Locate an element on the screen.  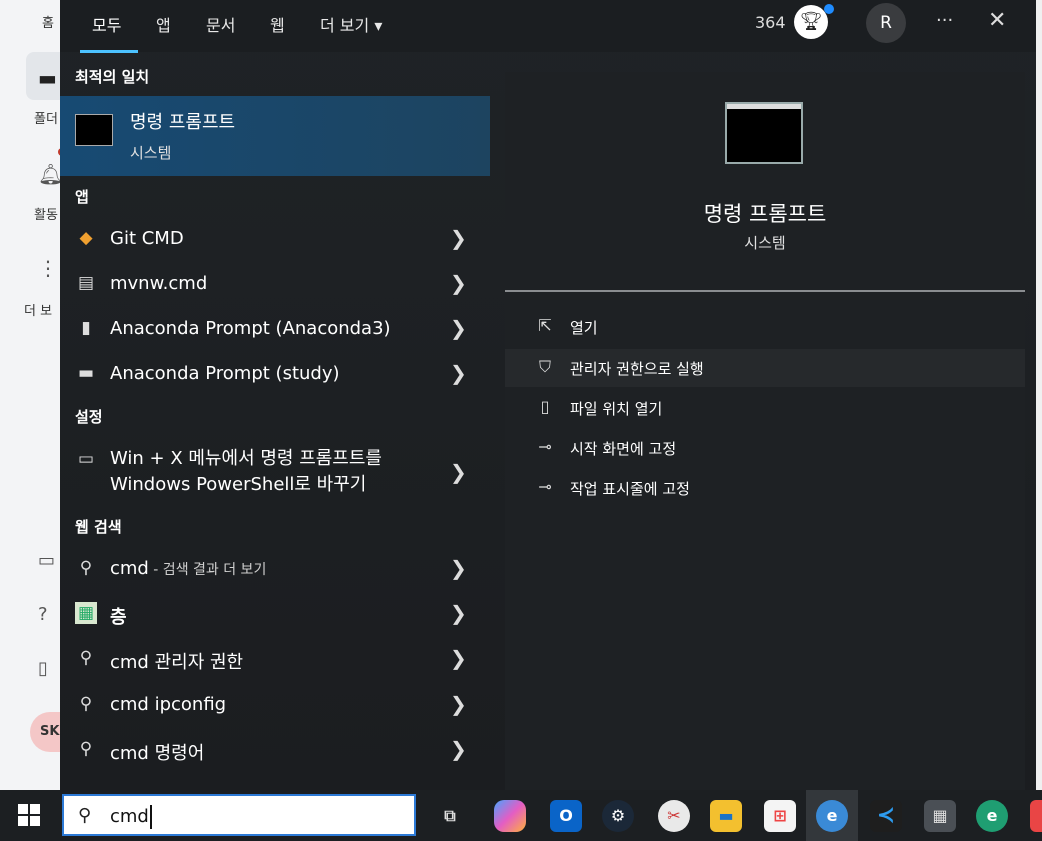
terminal-icon: ▬ is located at coordinates (86, 373).